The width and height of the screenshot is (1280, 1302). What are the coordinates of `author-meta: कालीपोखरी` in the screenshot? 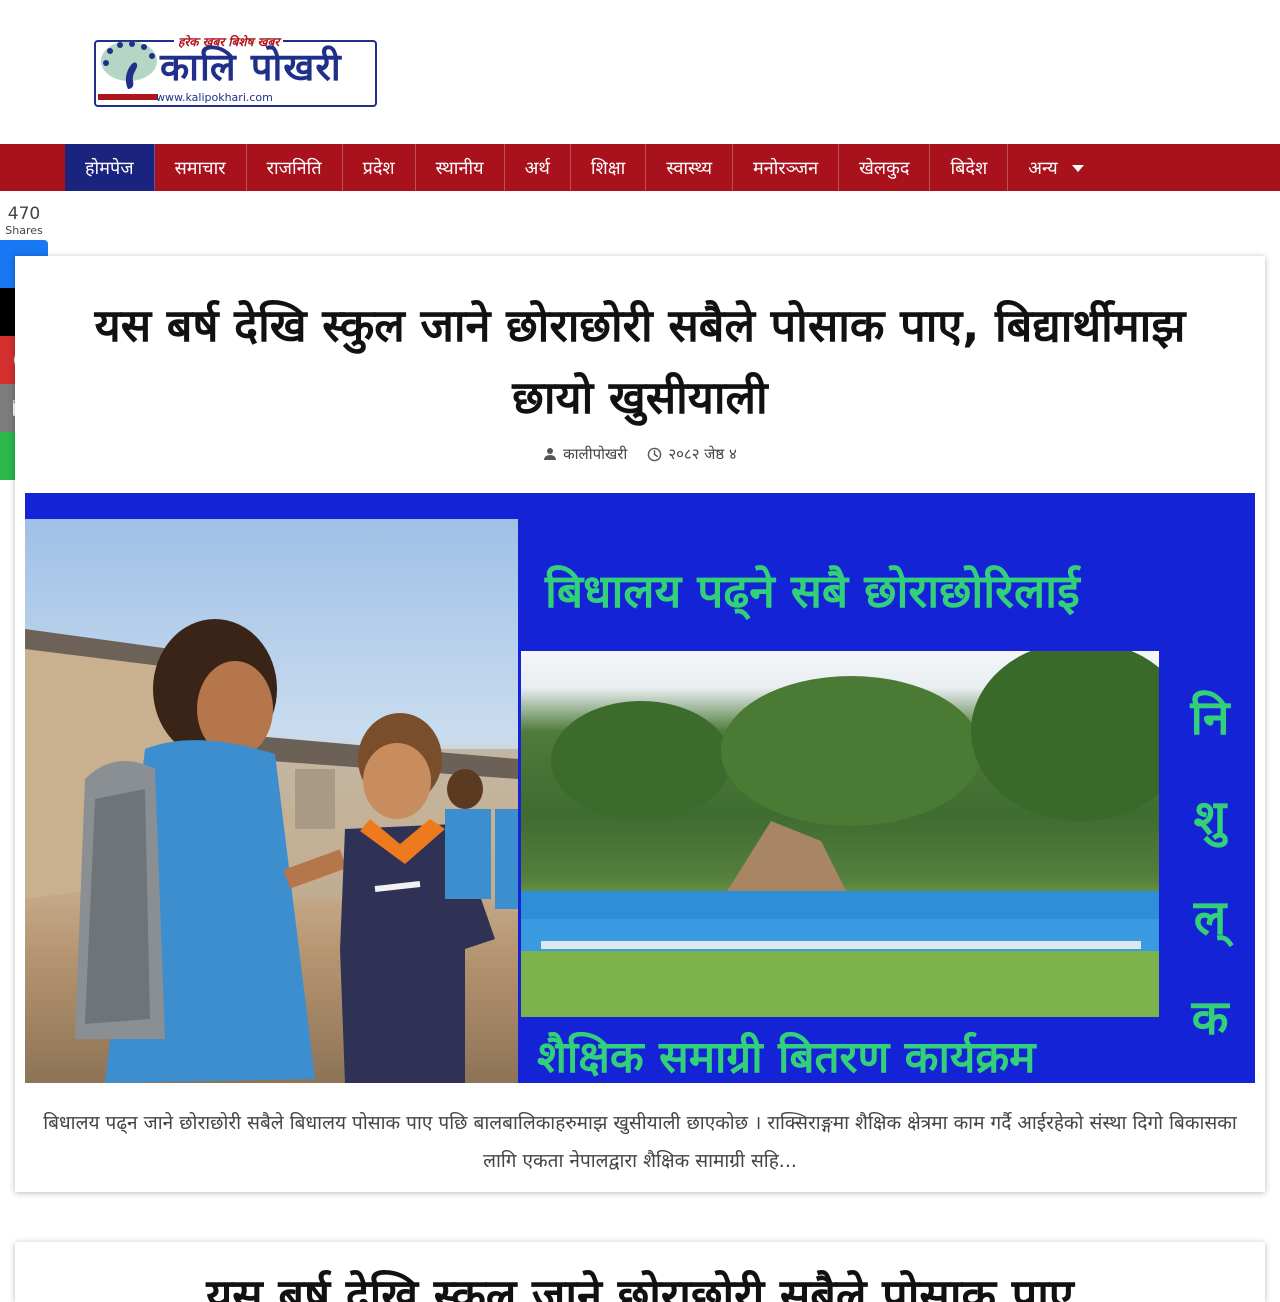 It's located at (585, 454).